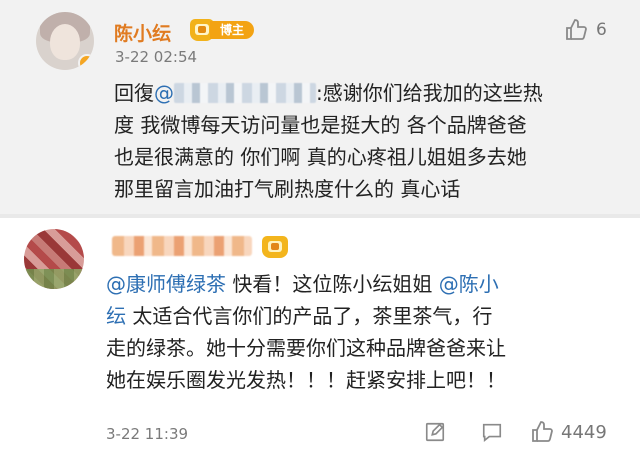  I want to click on mention-link: @, so click(164, 93).